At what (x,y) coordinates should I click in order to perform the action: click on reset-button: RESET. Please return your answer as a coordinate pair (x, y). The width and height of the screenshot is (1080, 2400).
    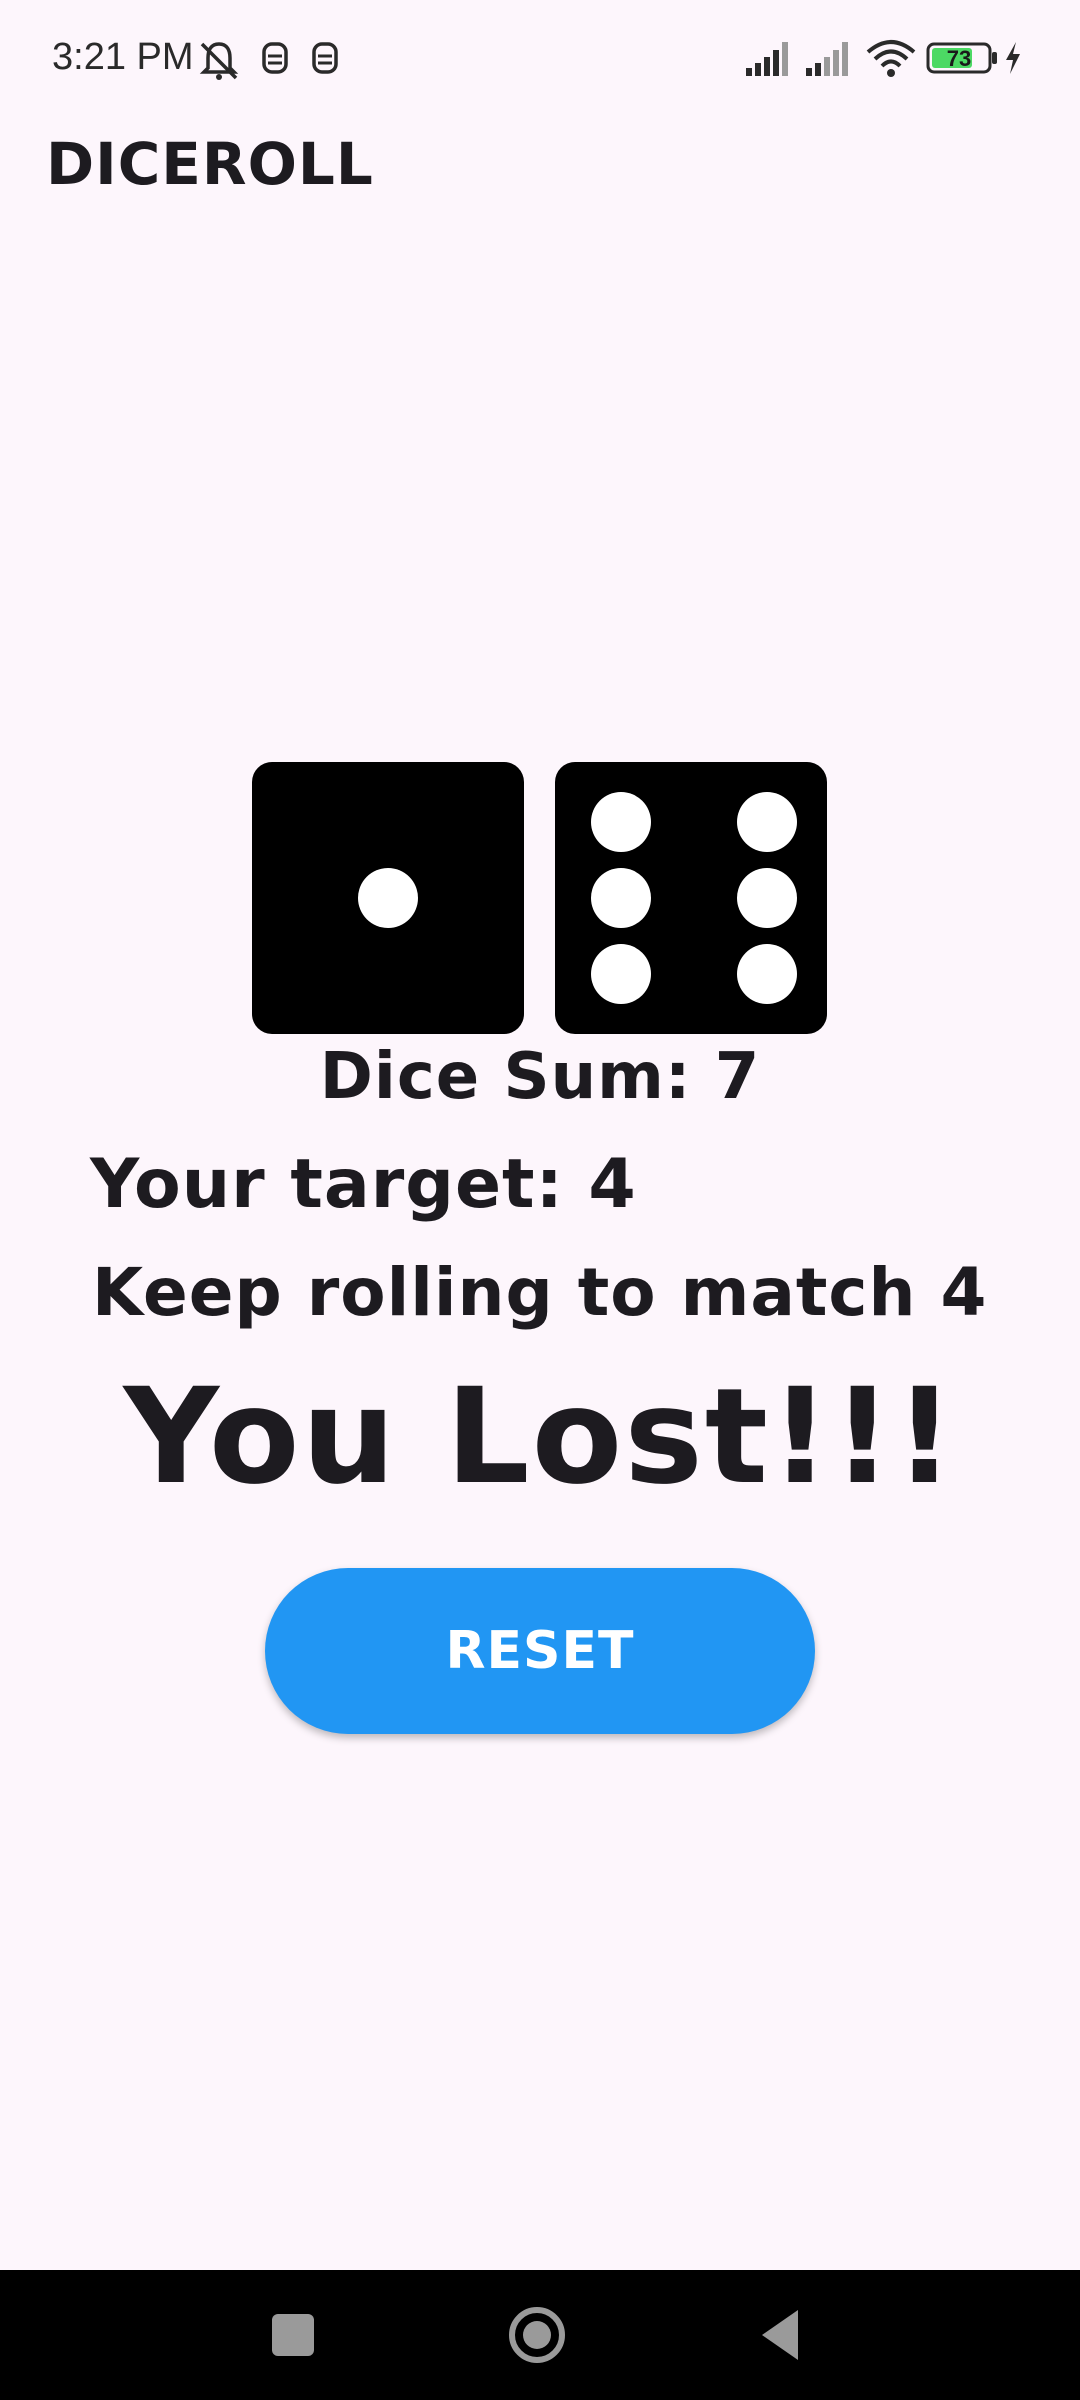
    Looking at the image, I should click on (540, 1651).